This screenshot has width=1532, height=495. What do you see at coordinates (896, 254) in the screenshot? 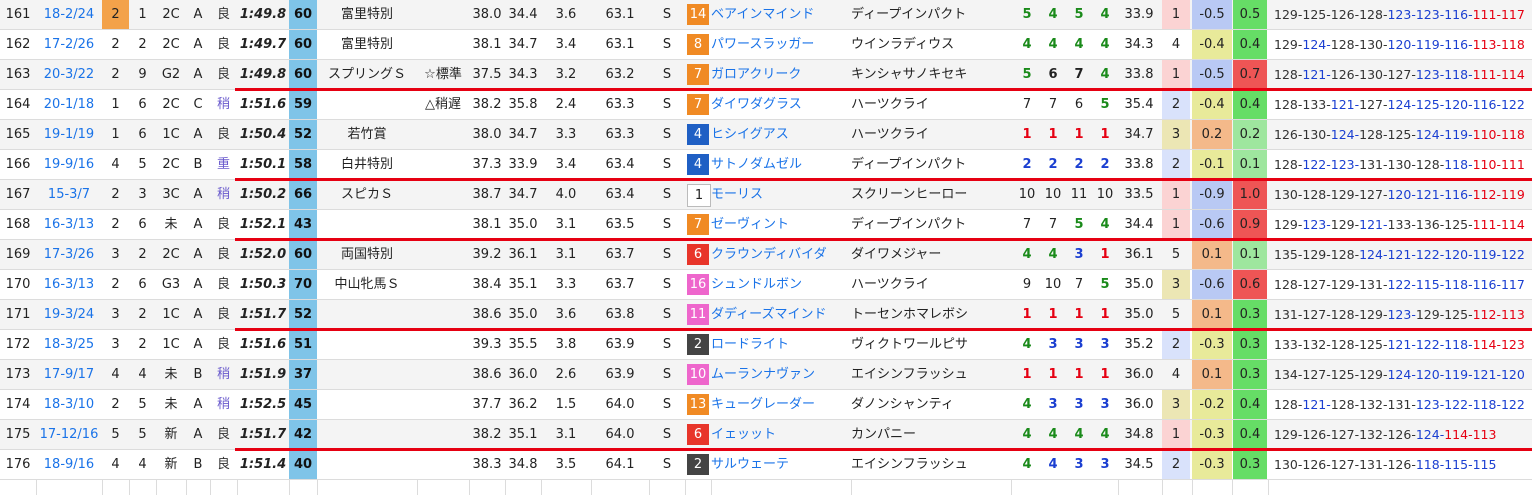
I see `sire-name: ダイワメジャー` at bounding box center [896, 254].